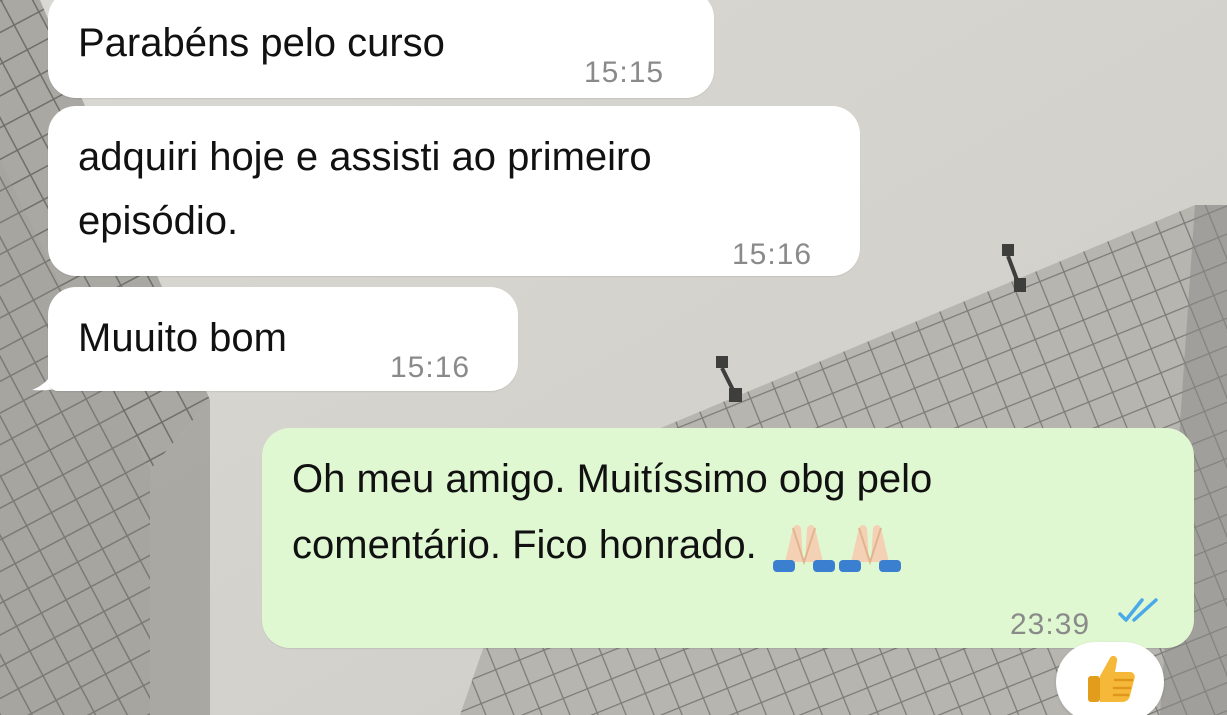  What do you see at coordinates (624, 72) in the screenshot?
I see `message-timestamp: 15:15` at bounding box center [624, 72].